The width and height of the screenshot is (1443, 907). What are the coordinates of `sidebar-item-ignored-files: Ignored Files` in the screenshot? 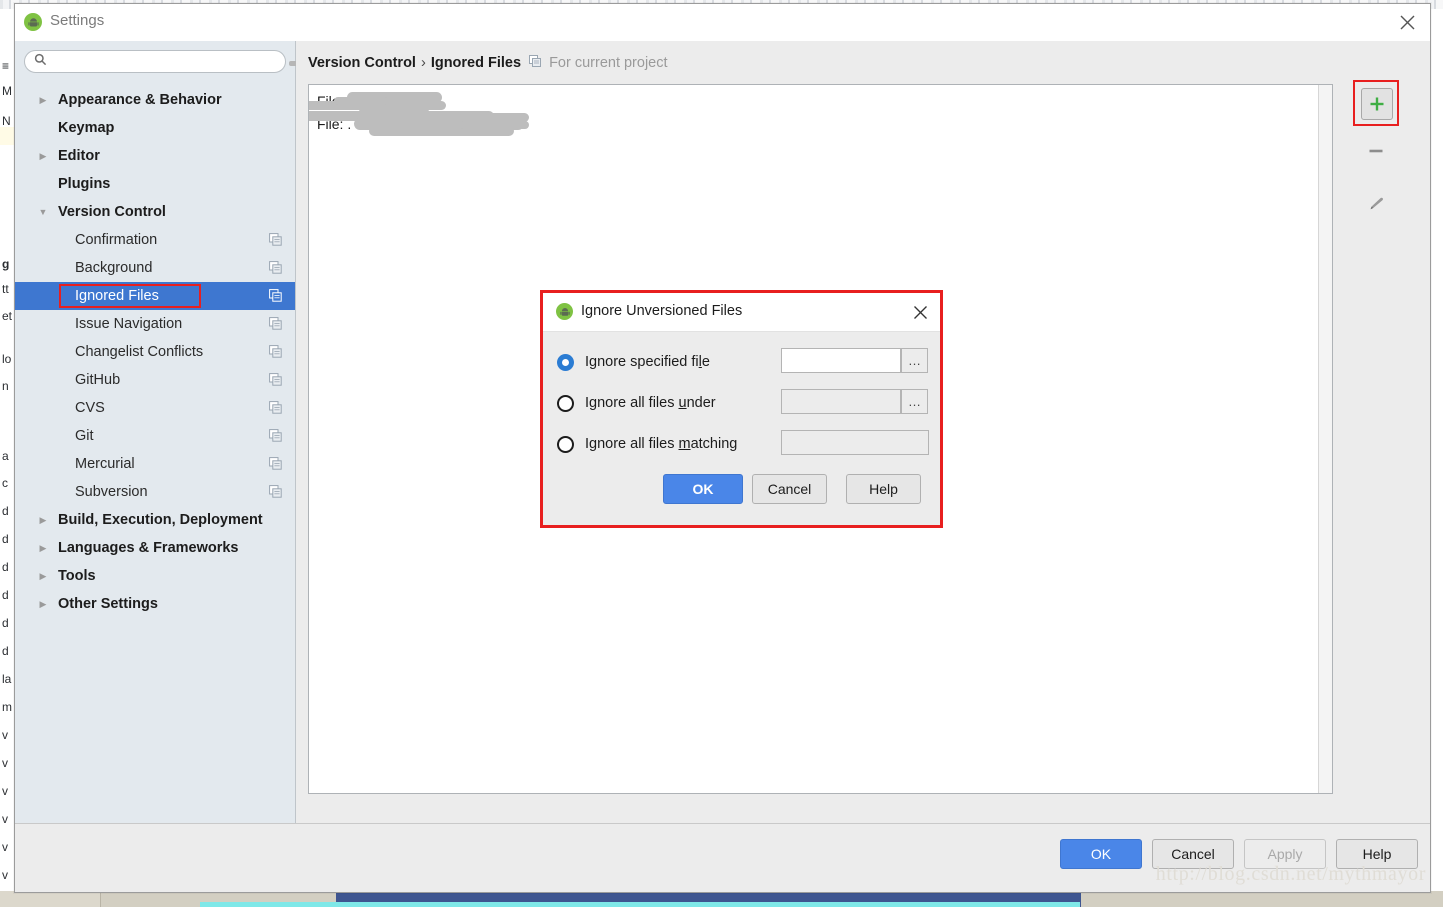 It's located at (155, 296).